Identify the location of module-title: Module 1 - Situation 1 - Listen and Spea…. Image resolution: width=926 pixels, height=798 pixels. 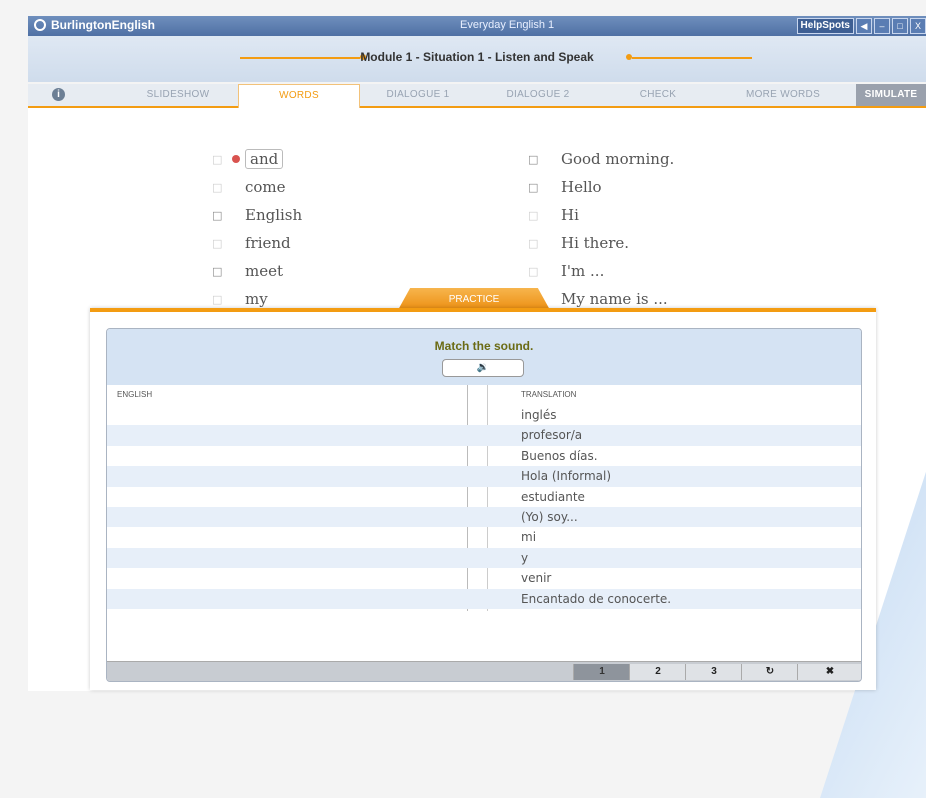
(477, 57).